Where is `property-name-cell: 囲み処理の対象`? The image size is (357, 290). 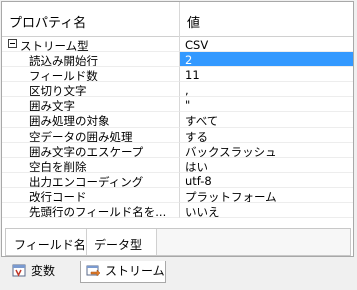
property-name-cell: 囲み処理の対象 is located at coordinates (91, 120).